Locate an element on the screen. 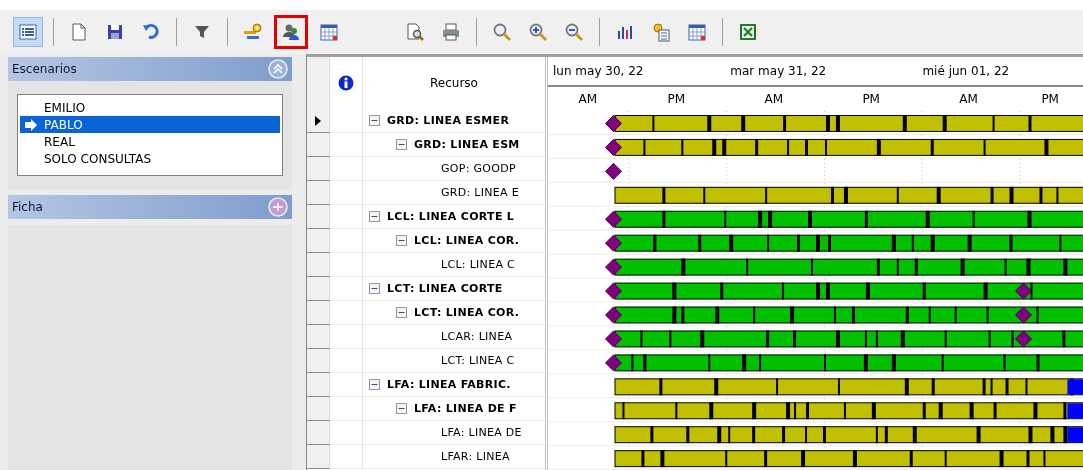 This screenshot has height=470, width=1083. tree-cell: LCL: LINEA C is located at coordinates (454, 265).